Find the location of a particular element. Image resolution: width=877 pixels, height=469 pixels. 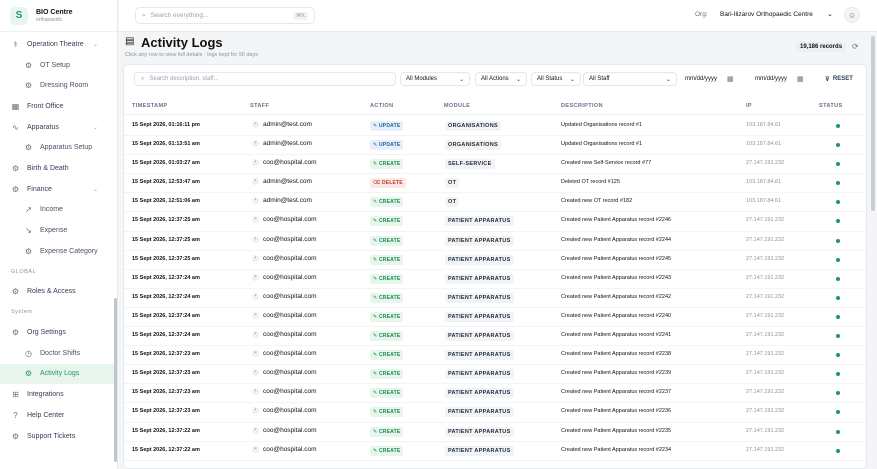

col-status: STATUS is located at coordinates (831, 106).